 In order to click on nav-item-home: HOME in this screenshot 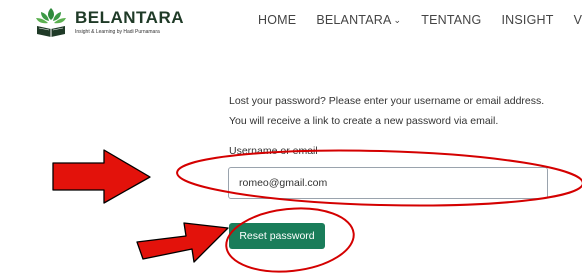, I will do `click(277, 20)`.